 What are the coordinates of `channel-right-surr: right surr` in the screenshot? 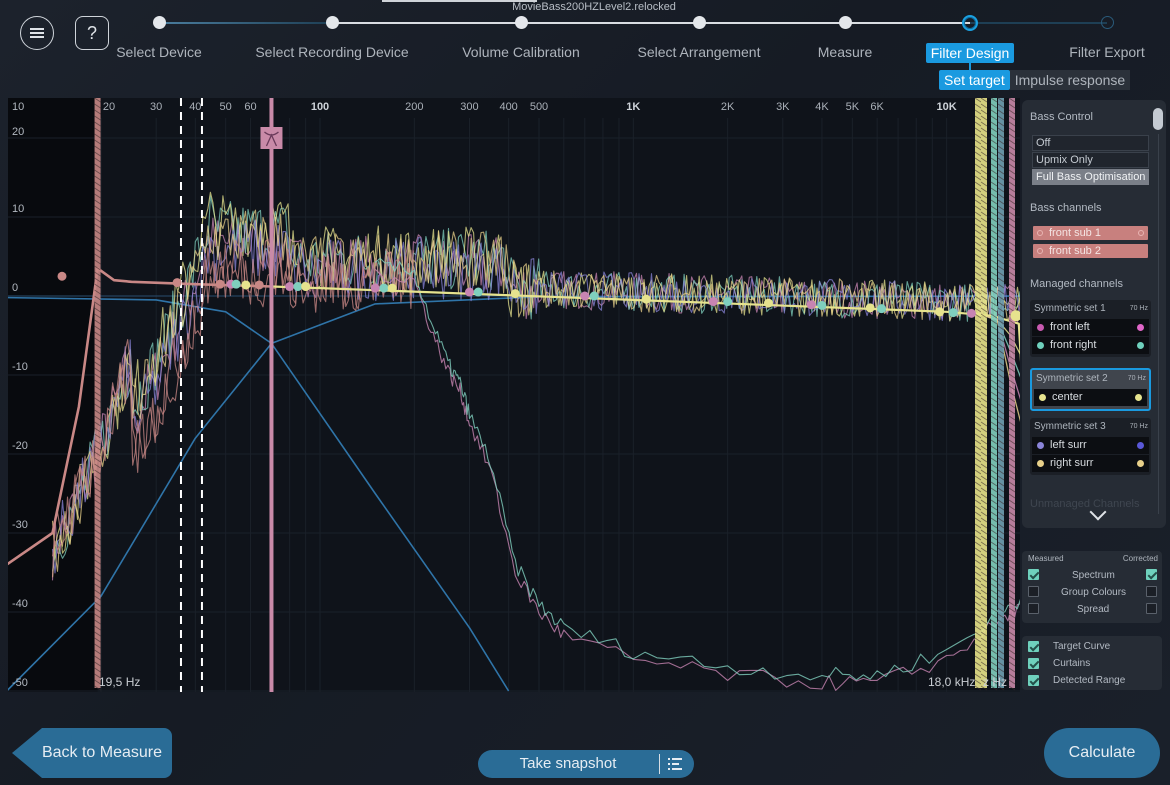 It's located at (1090, 463).